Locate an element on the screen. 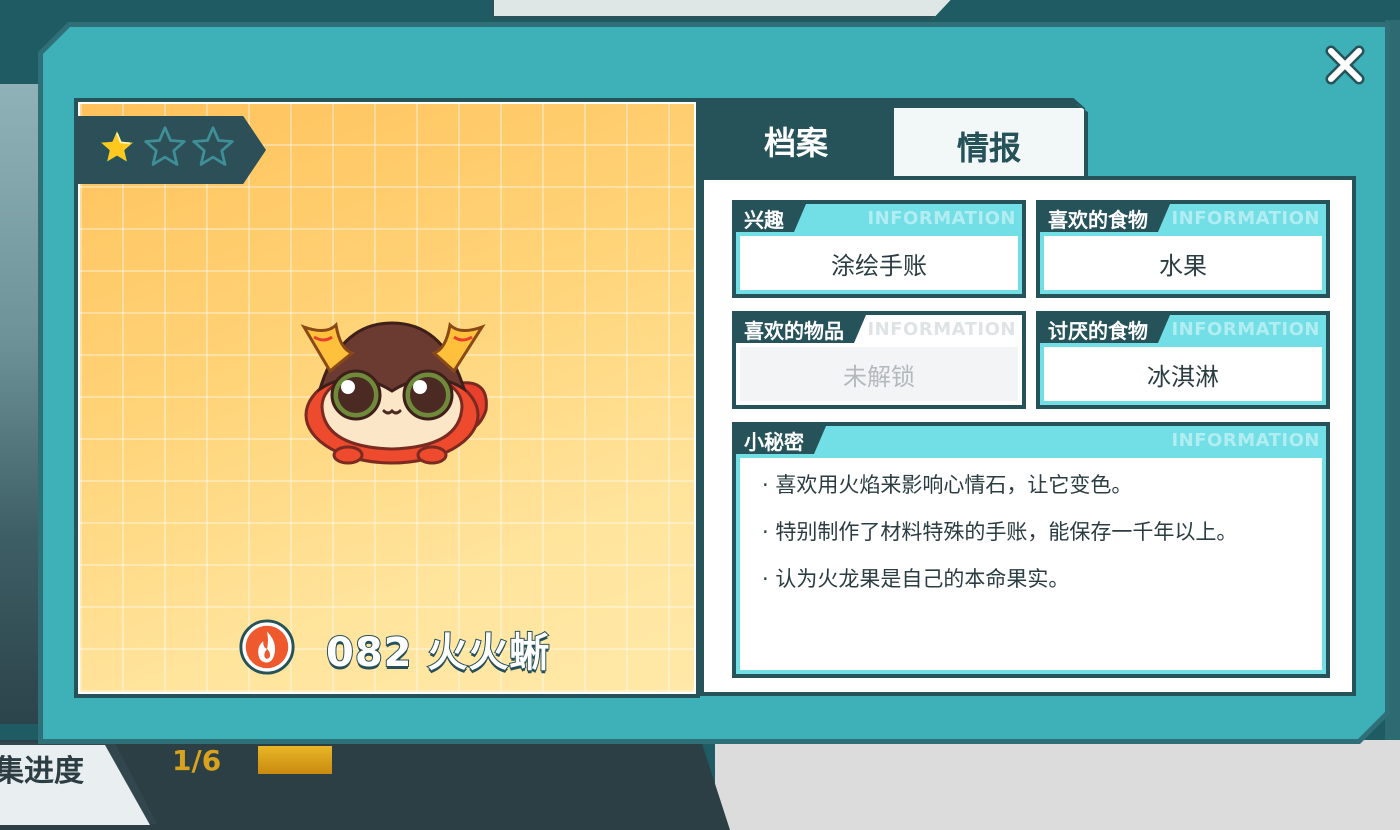 This screenshot has height=830, width=1400. interest-card: 兴趣 INFORMATION 涂绘手账 is located at coordinates (879, 249).